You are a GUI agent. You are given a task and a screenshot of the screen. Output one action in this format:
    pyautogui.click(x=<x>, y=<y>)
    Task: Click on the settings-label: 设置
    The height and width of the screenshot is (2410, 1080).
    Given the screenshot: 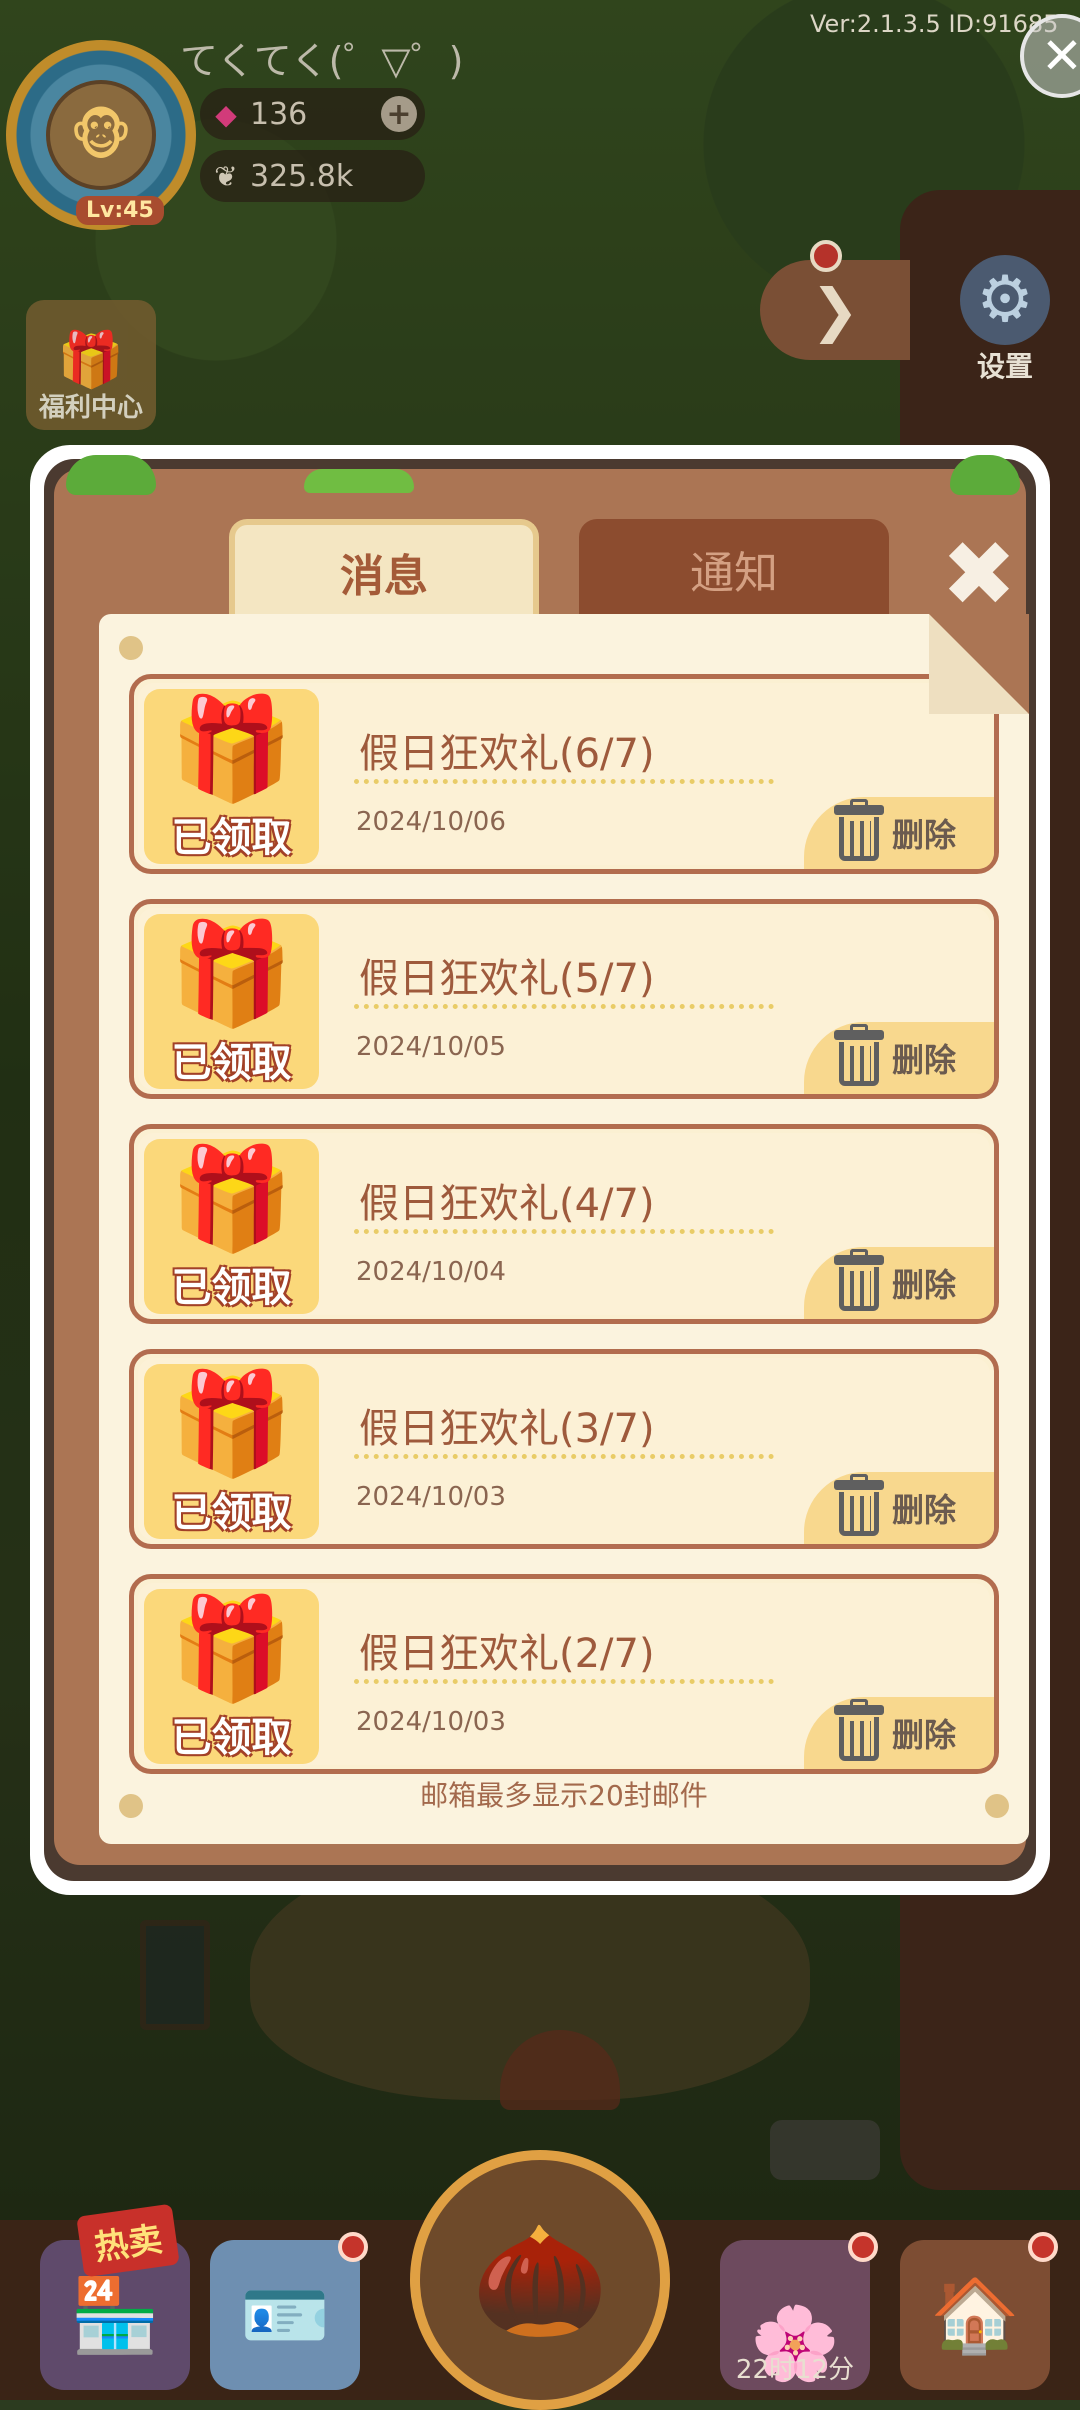 What is the action you would take?
    pyautogui.click(x=1004, y=366)
    